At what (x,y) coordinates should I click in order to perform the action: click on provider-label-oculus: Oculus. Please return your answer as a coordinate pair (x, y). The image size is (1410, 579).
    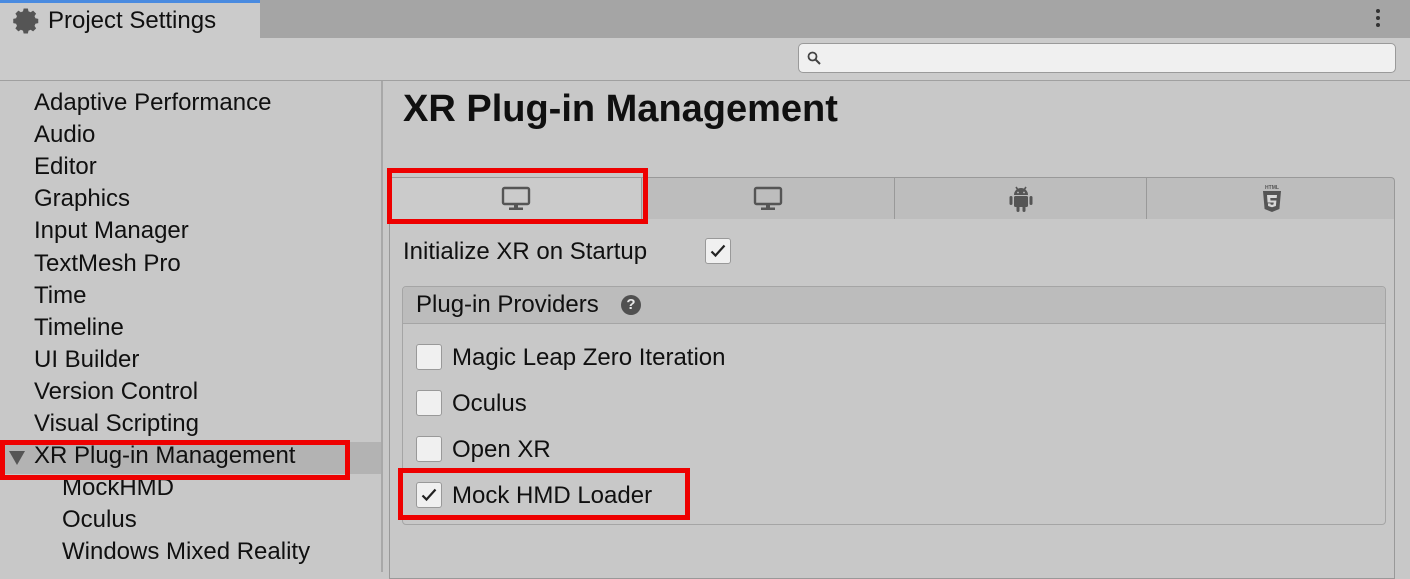
    Looking at the image, I should click on (489, 403).